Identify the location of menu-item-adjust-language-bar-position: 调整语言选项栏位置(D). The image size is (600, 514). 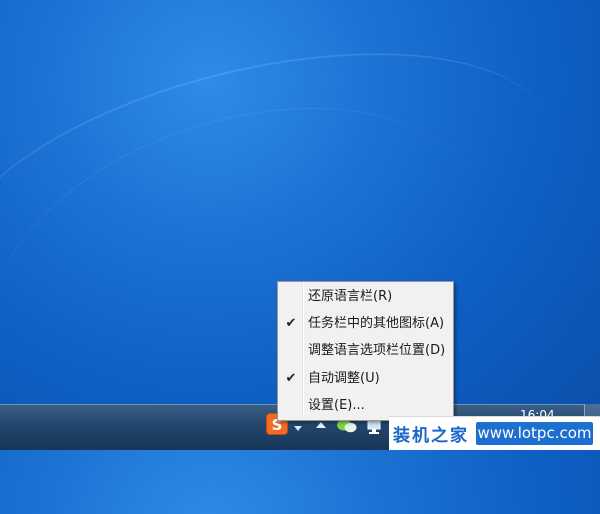
(365, 351).